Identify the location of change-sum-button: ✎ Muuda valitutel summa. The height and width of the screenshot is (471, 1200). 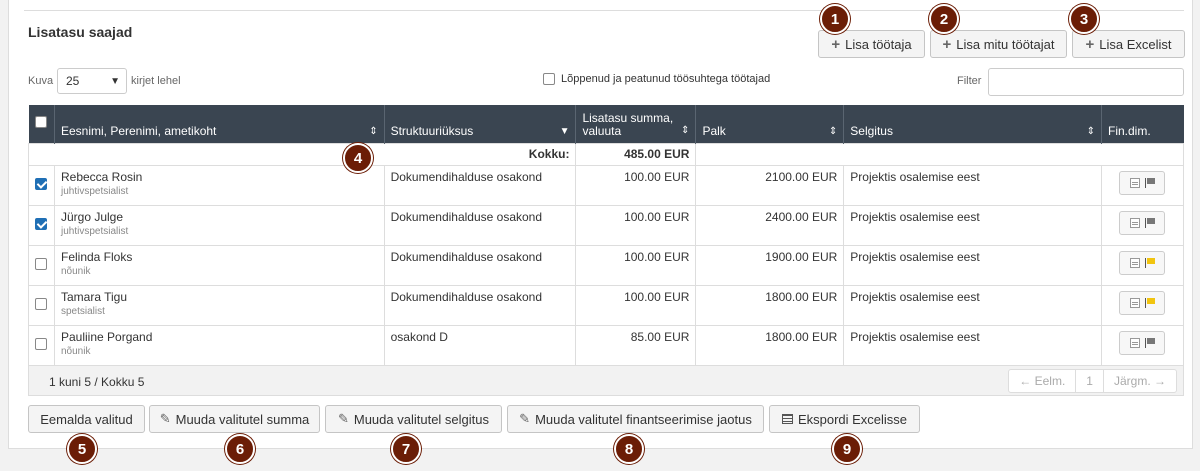
(234, 419).